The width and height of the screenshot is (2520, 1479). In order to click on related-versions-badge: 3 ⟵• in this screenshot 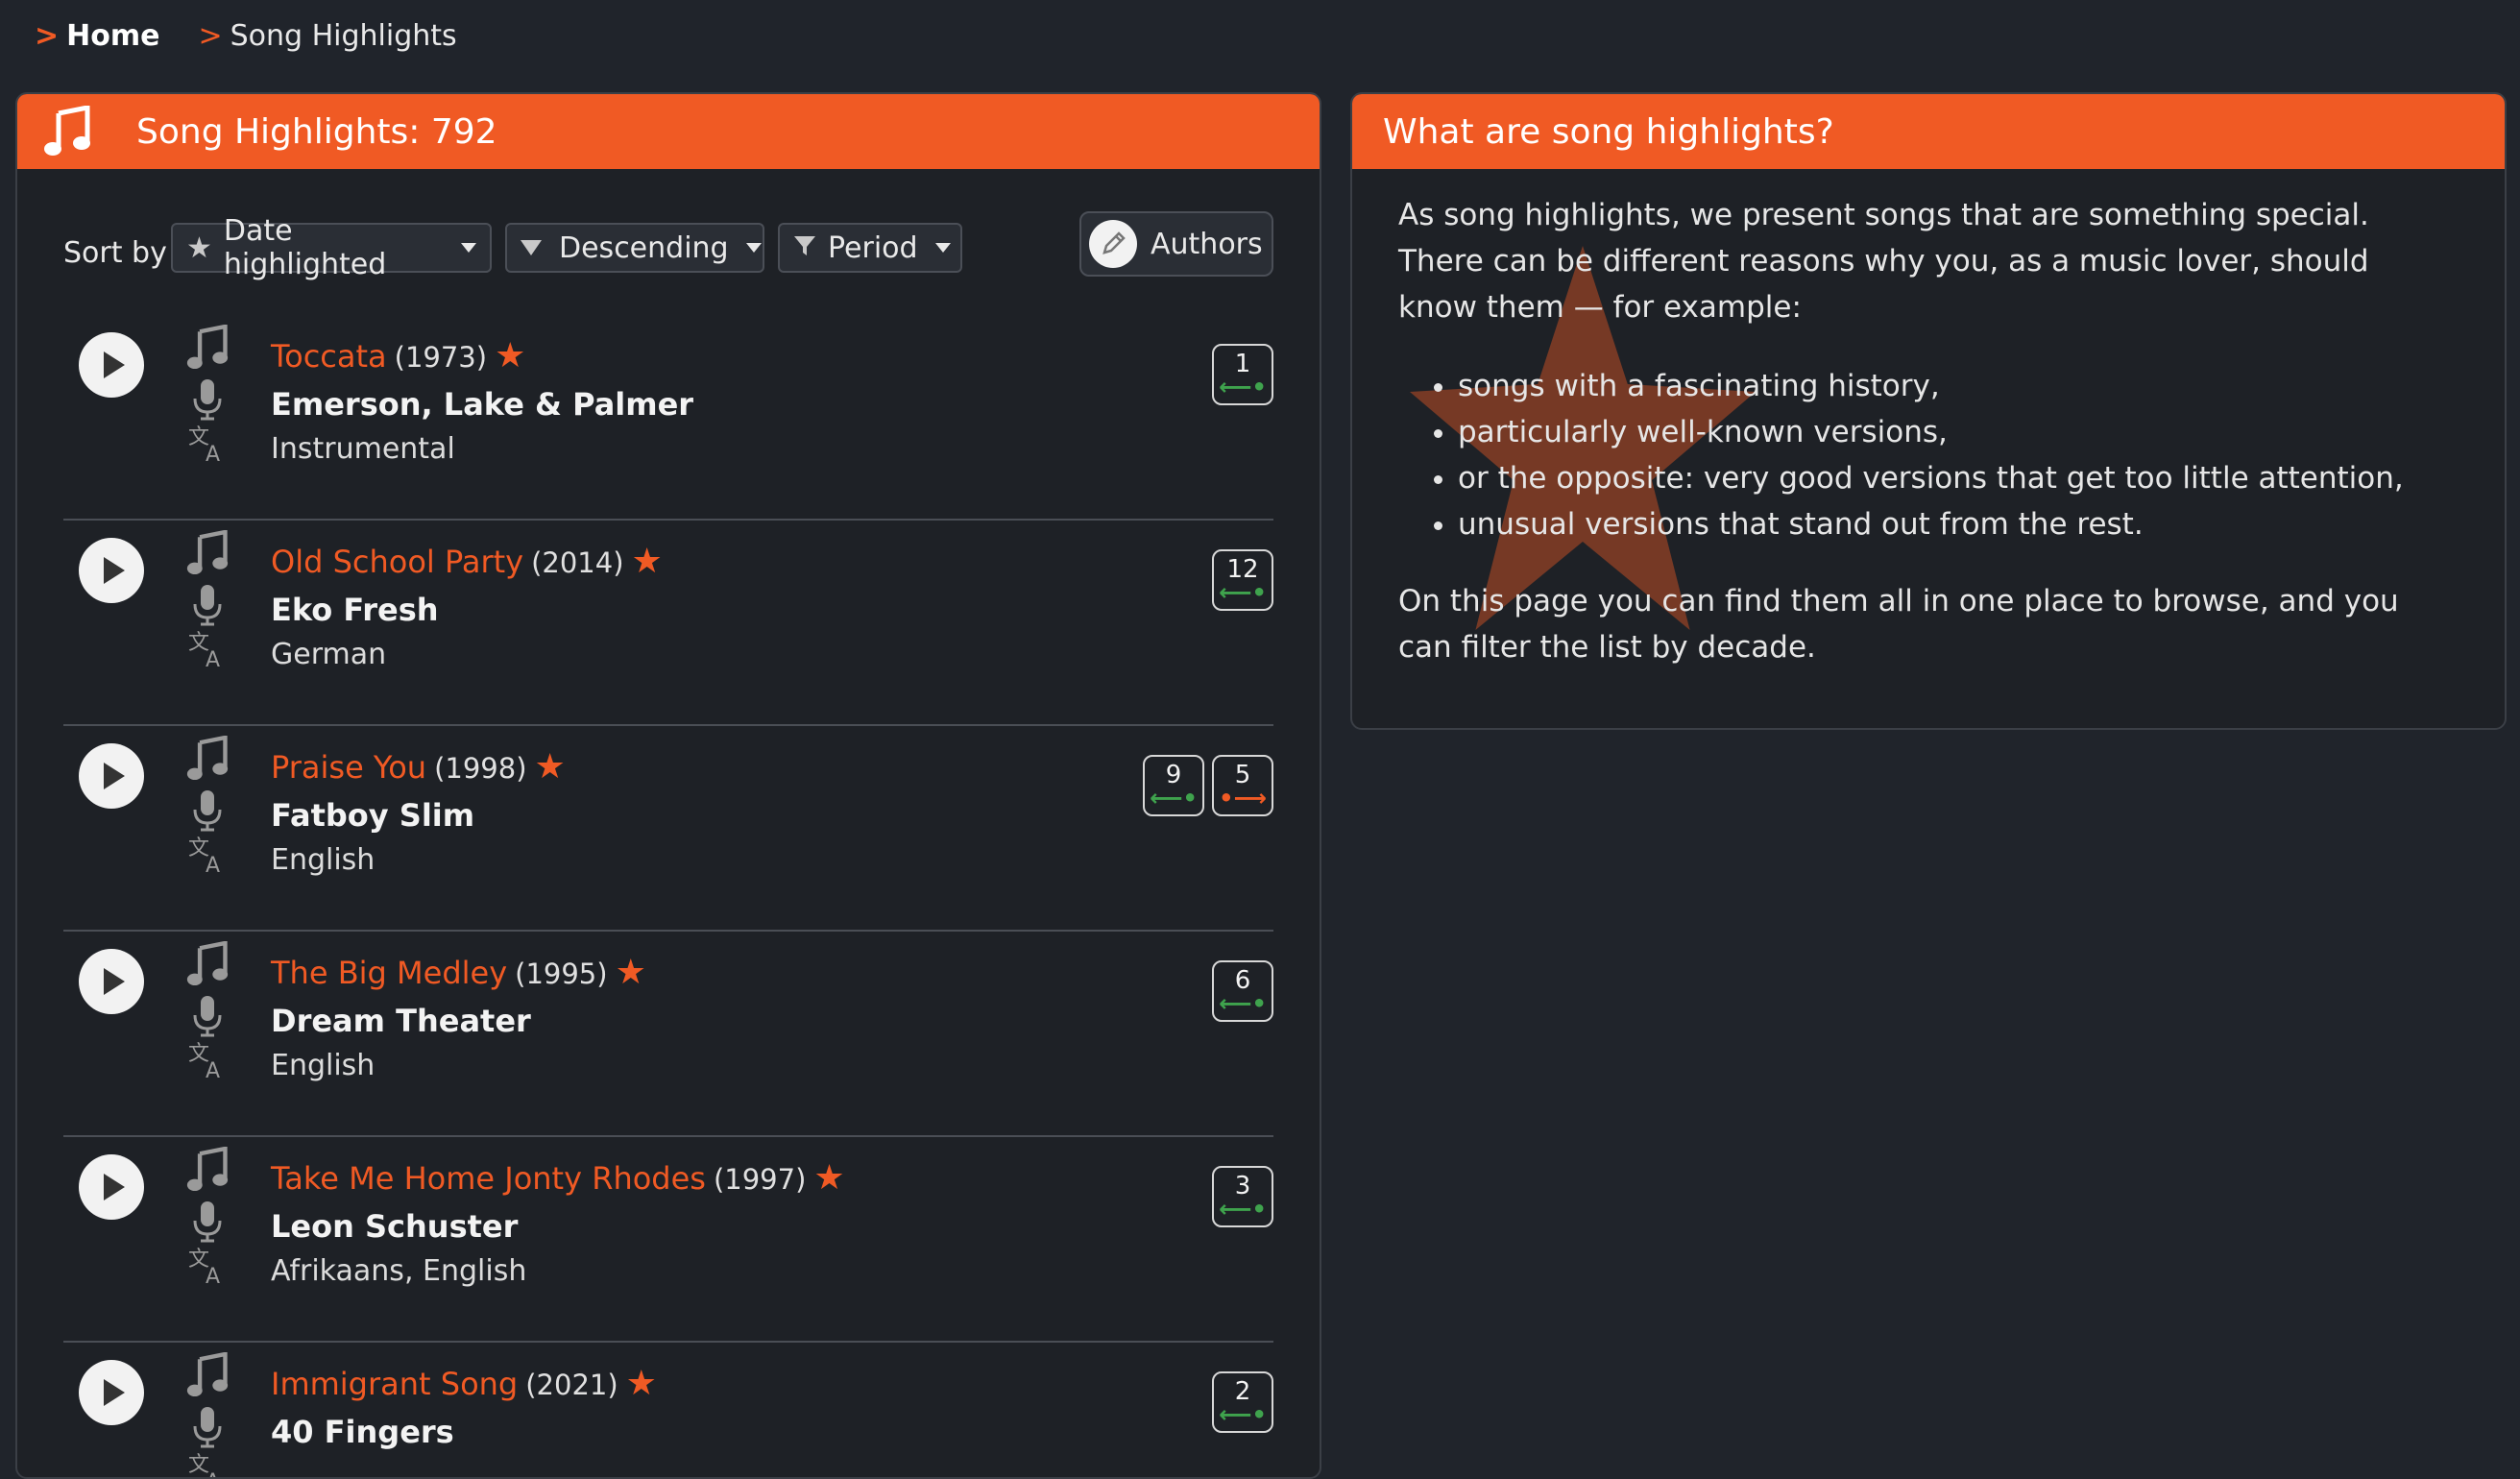, I will do `click(1242, 1196)`.